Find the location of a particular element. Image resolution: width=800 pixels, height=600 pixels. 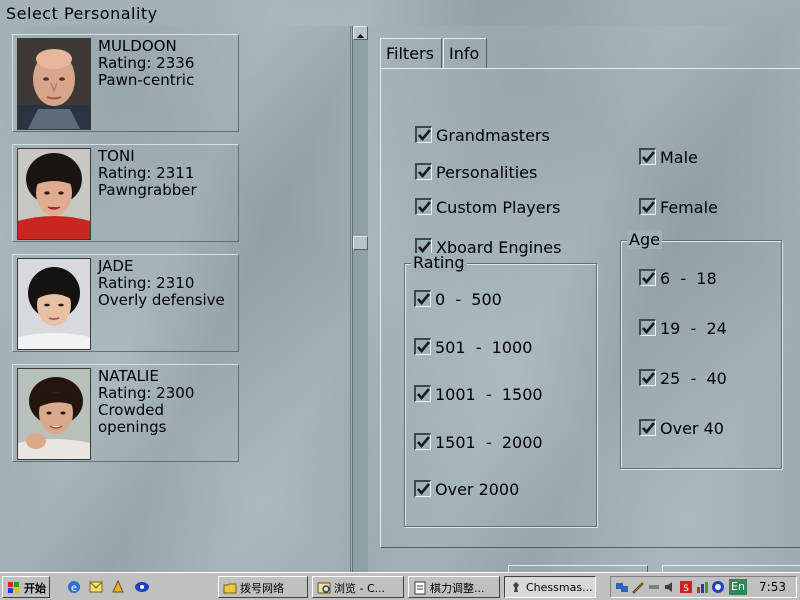

explorer-icon is located at coordinates (324, 588).